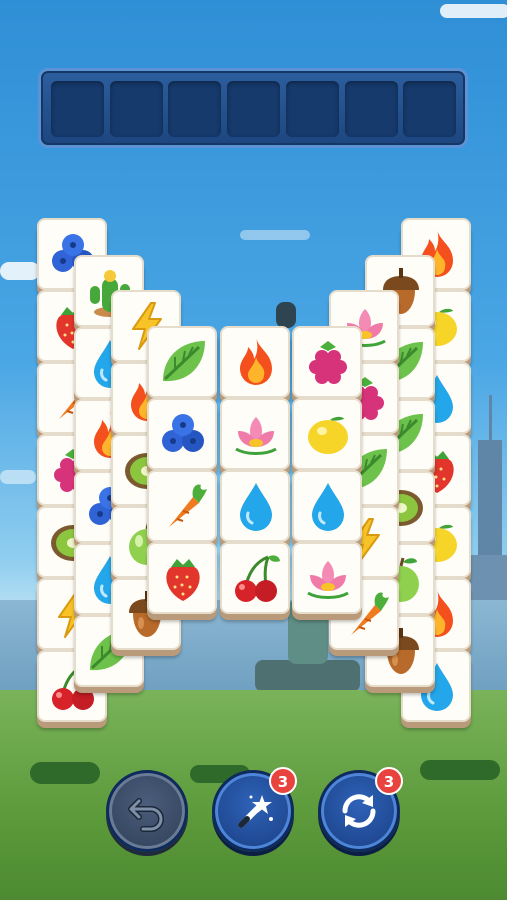  I want to click on carrot-icon, so click(188, 505).